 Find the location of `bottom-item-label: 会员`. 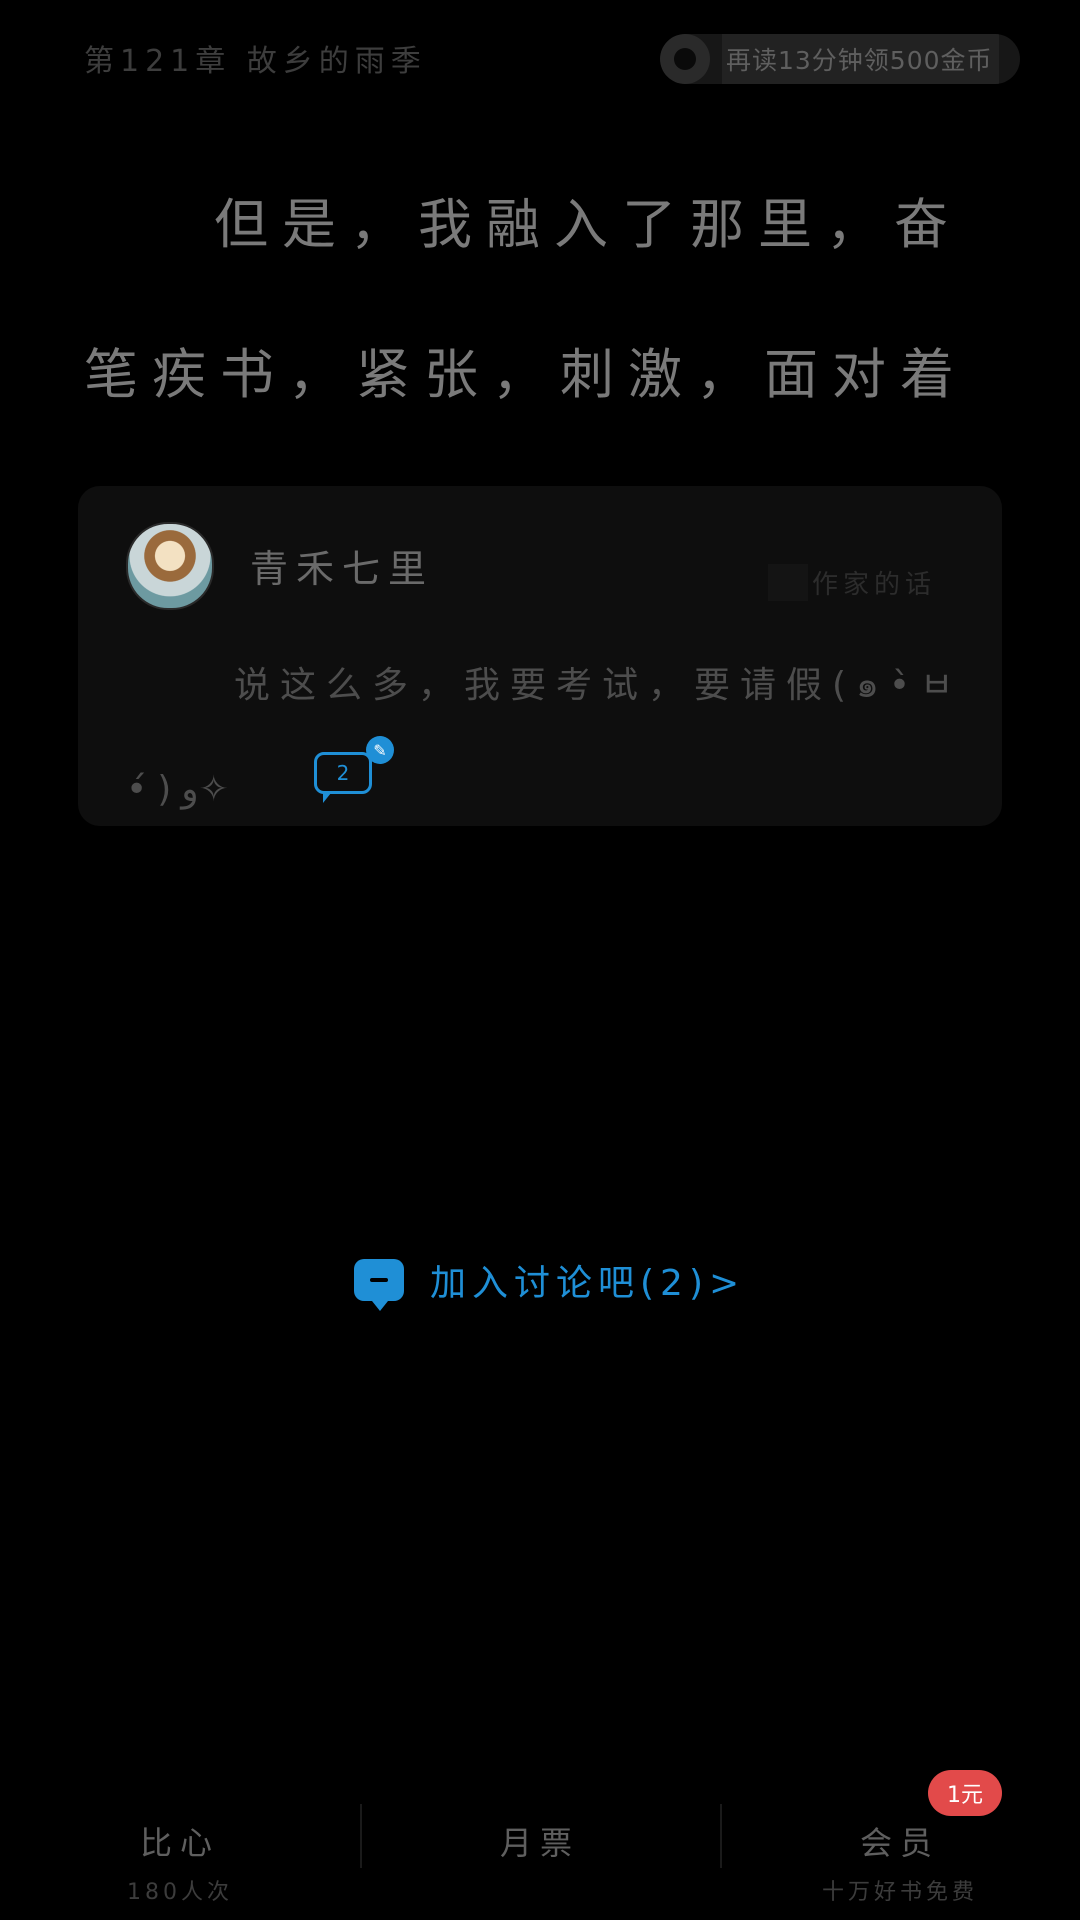

bottom-item-label: 会员 is located at coordinates (899, 1843).